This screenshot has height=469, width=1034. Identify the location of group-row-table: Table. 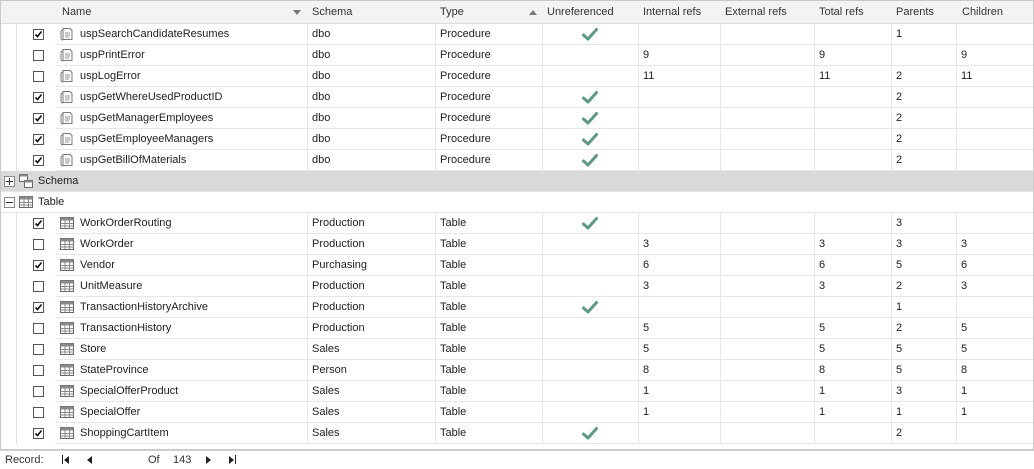
(517, 202).